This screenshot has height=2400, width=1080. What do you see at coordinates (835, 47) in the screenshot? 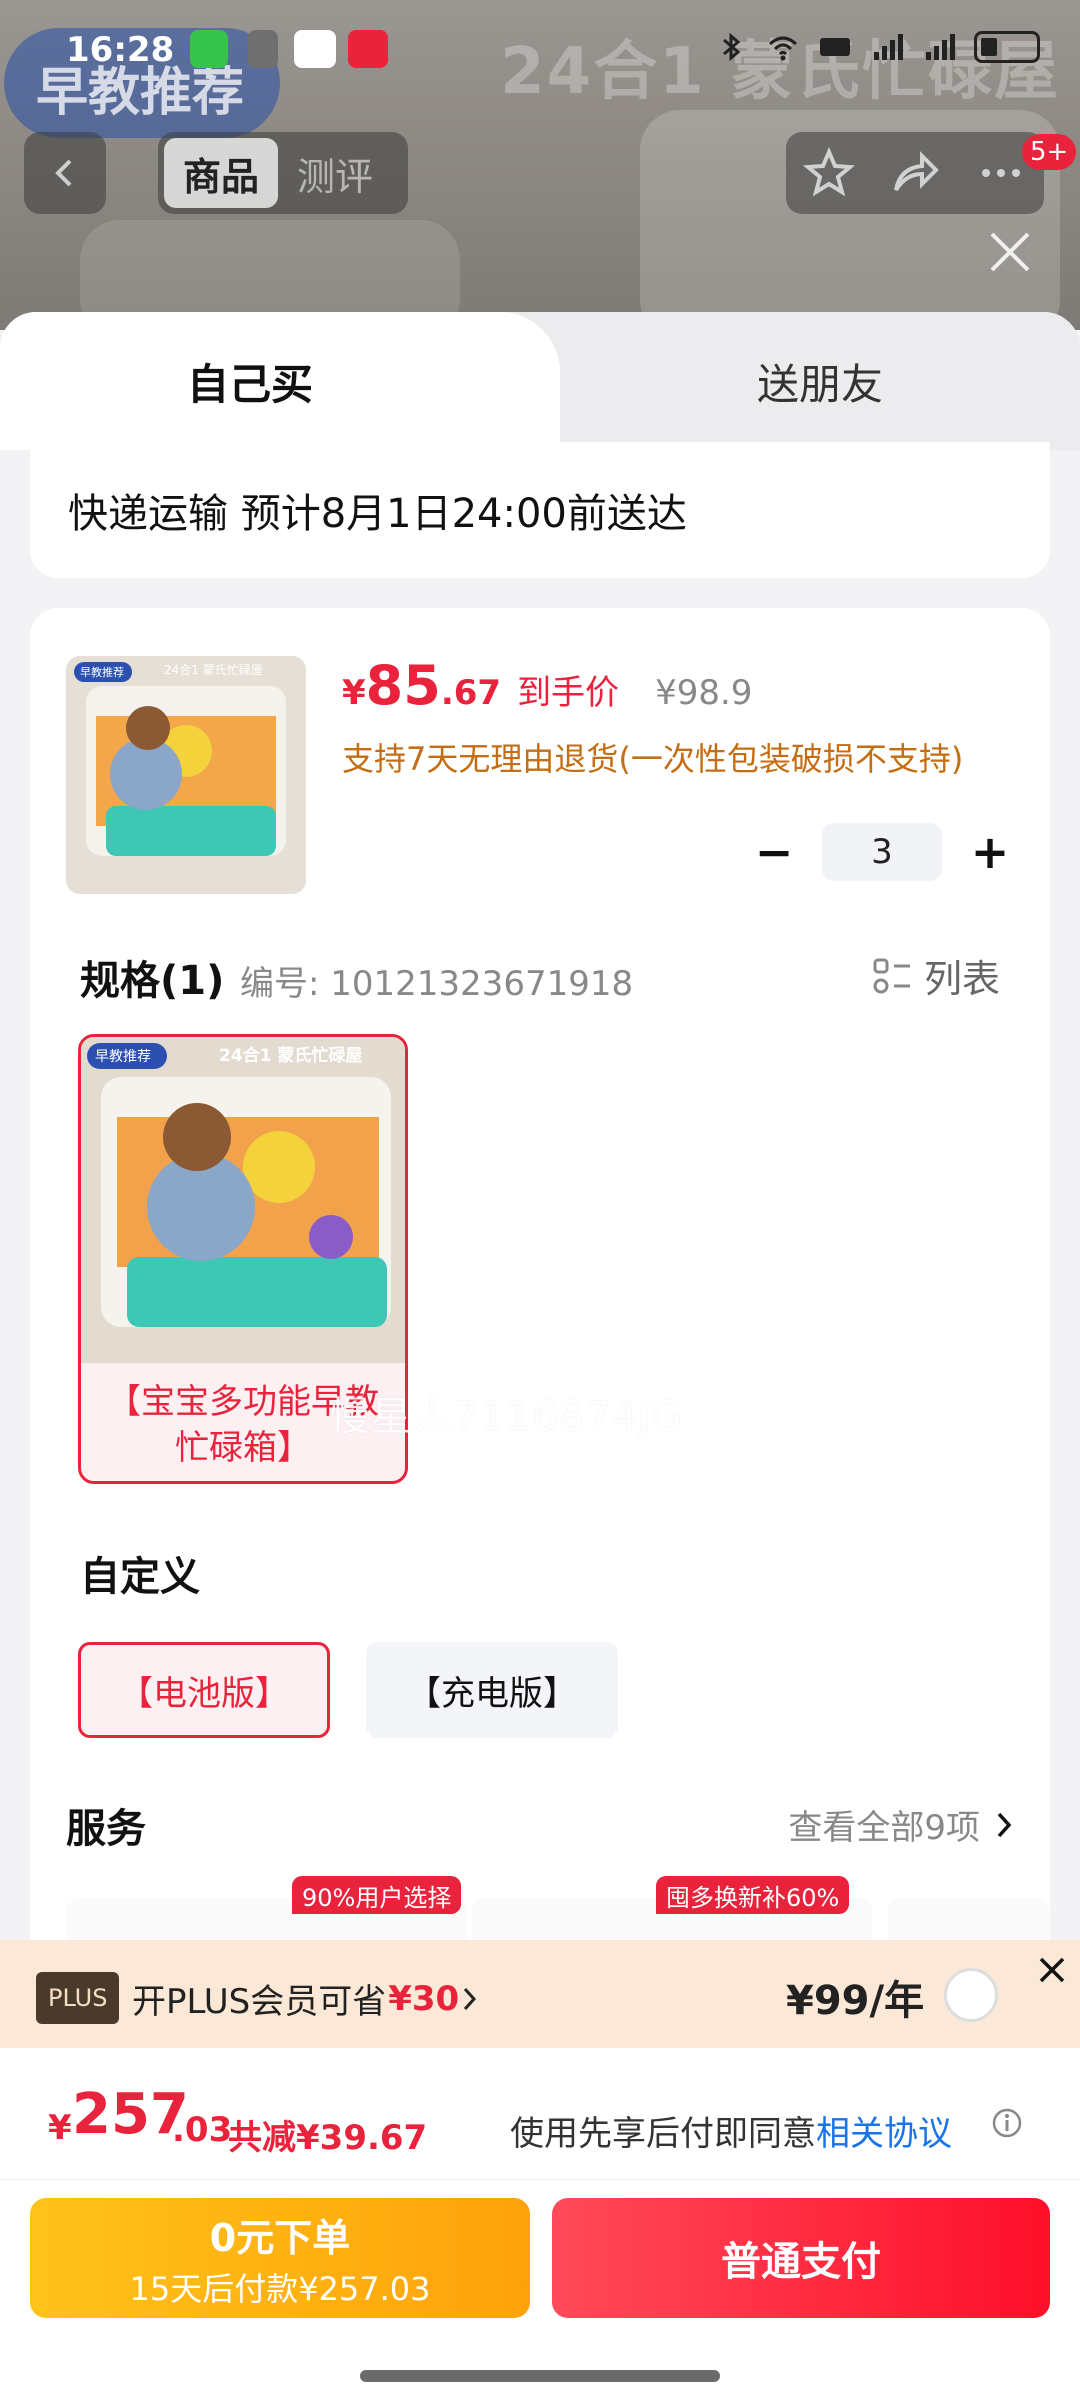
I see `hd-icon` at bounding box center [835, 47].